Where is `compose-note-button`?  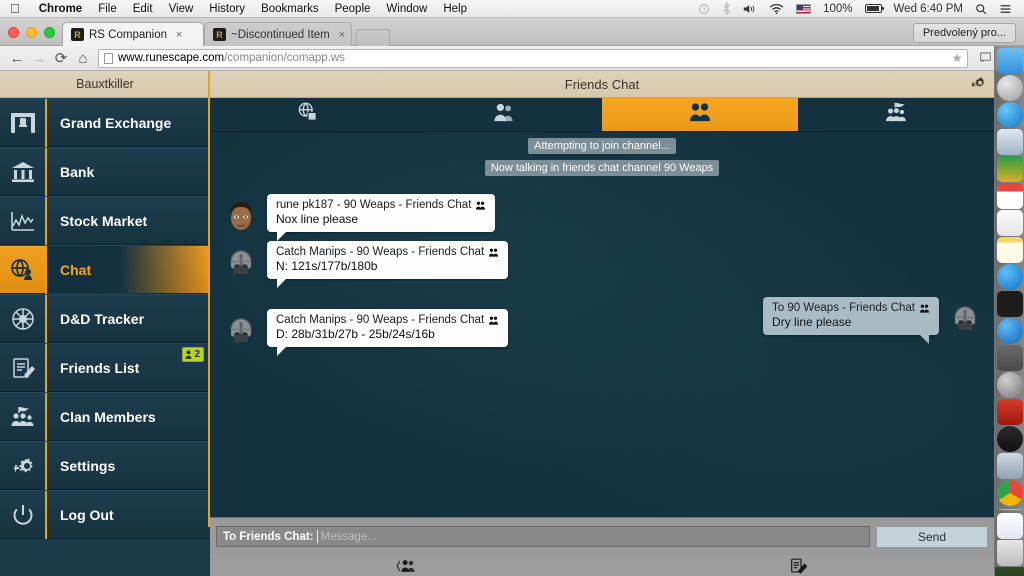
compose-note-button is located at coordinates (798, 566).